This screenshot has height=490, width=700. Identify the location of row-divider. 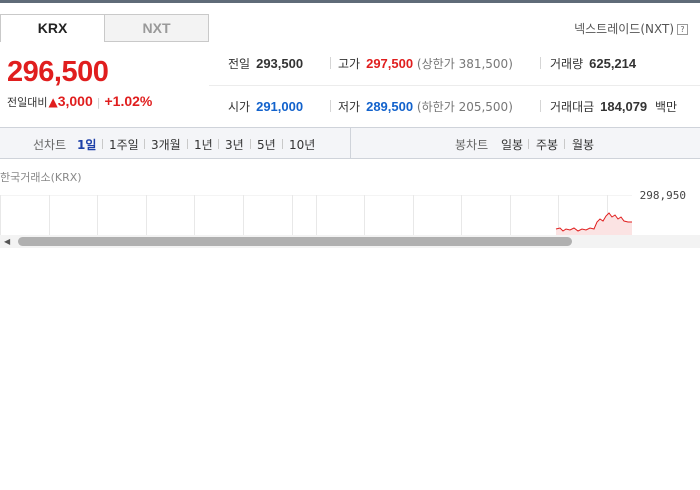
(454, 85).